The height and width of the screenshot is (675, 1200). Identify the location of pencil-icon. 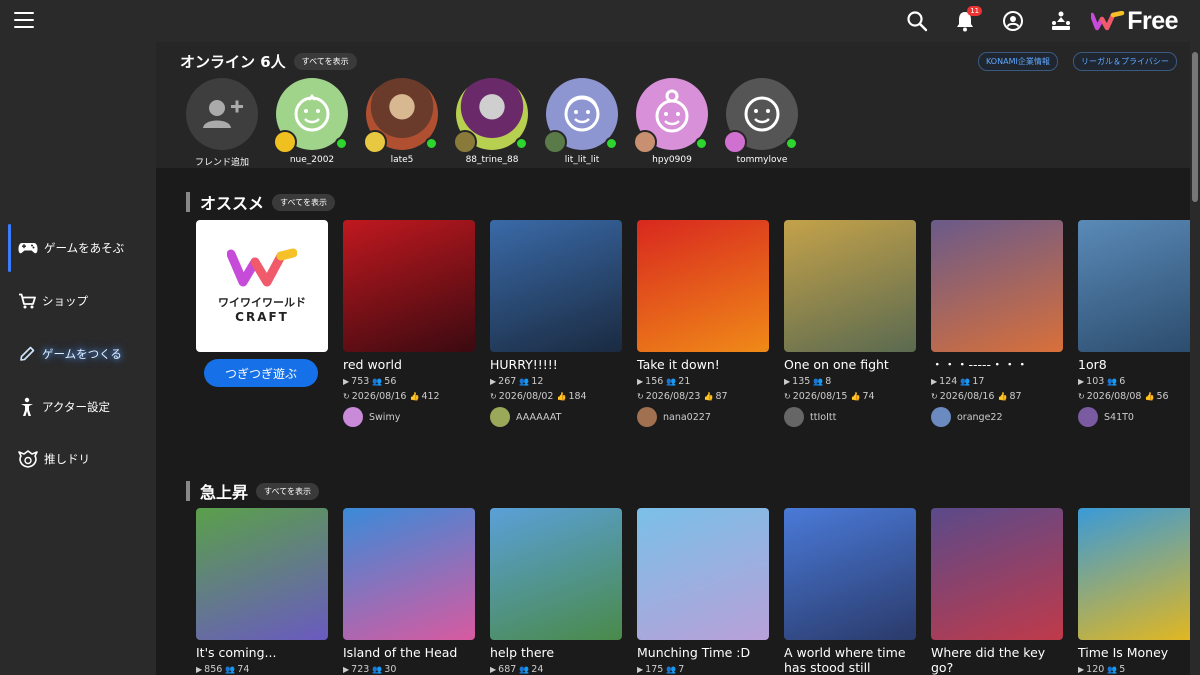
(27, 353).